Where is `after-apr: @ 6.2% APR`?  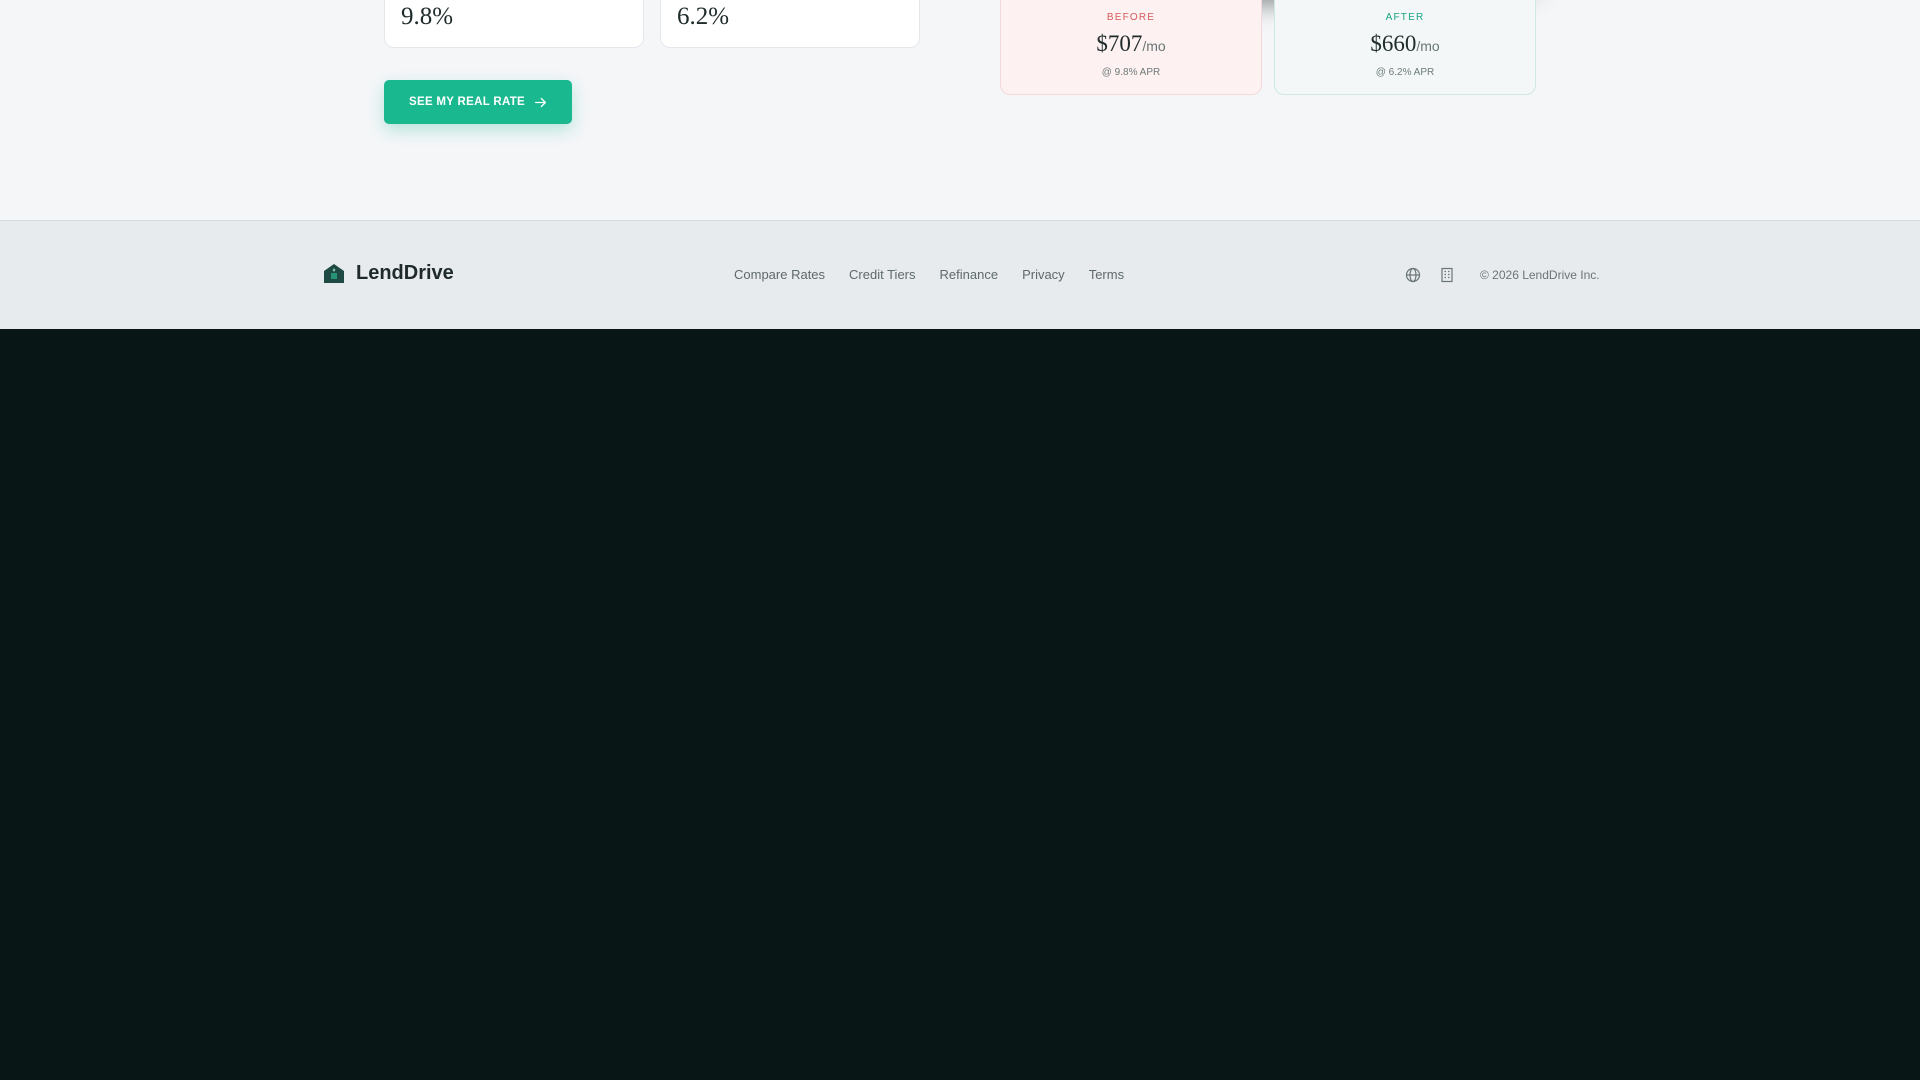
after-apr: @ 6.2% APR is located at coordinates (1405, 72).